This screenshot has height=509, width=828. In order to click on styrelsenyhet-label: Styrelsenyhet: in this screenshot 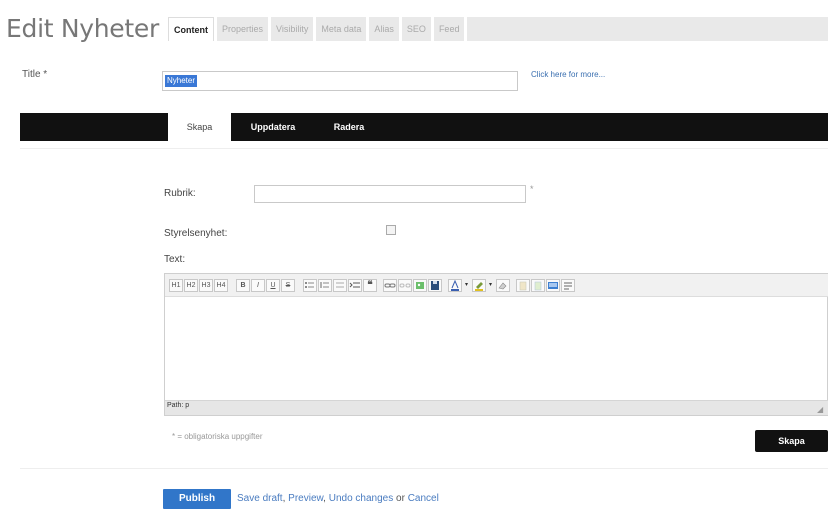, I will do `click(196, 233)`.